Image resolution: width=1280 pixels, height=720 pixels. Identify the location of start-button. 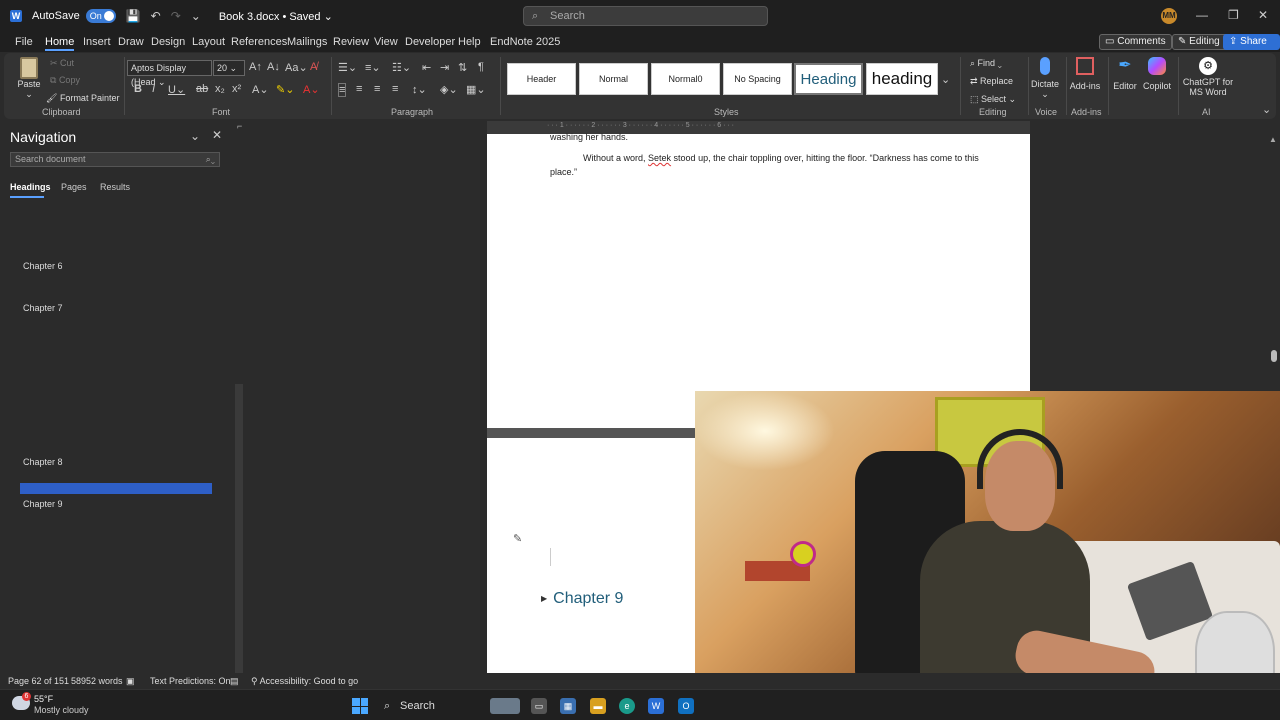
(360, 706).